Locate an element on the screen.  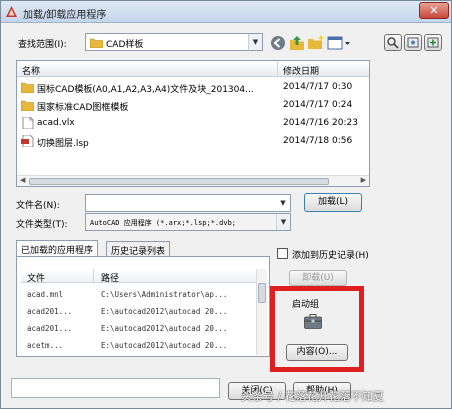
unload-button: 卸载(U) is located at coordinates (318, 278).